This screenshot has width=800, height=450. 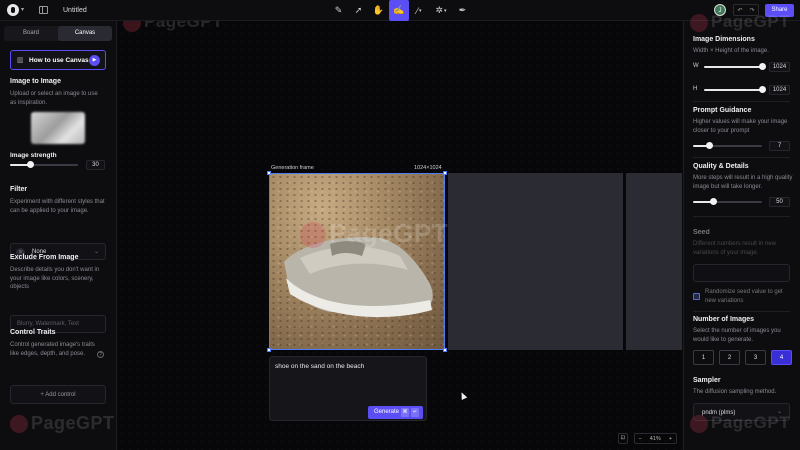 I want to click on num-images-options: 1 2 3 4, so click(x=742, y=357).